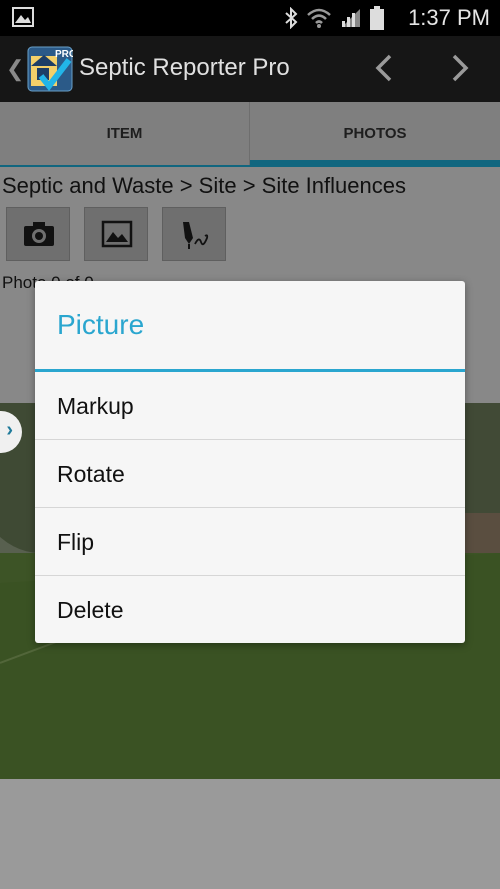 The image size is (500, 889). What do you see at coordinates (460, 68) in the screenshot?
I see `next-arrow-icon` at bounding box center [460, 68].